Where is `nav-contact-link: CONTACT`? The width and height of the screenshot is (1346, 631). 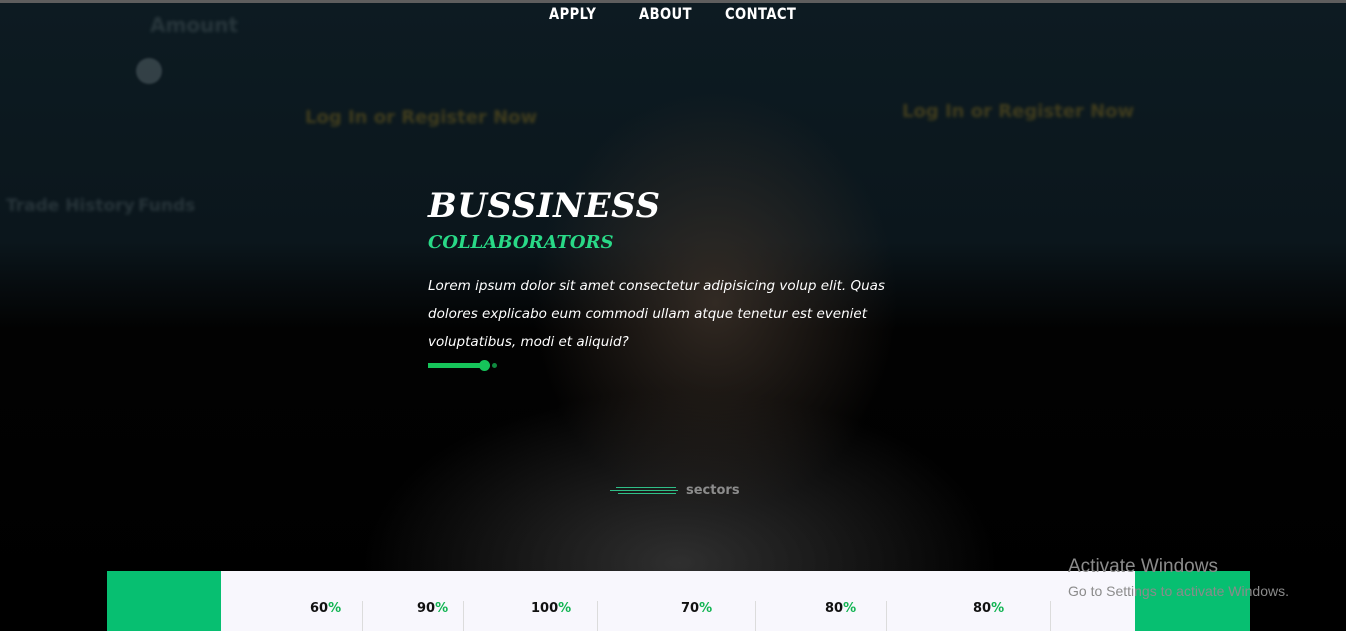
nav-contact-link: CONTACT is located at coordinates (760, 16).